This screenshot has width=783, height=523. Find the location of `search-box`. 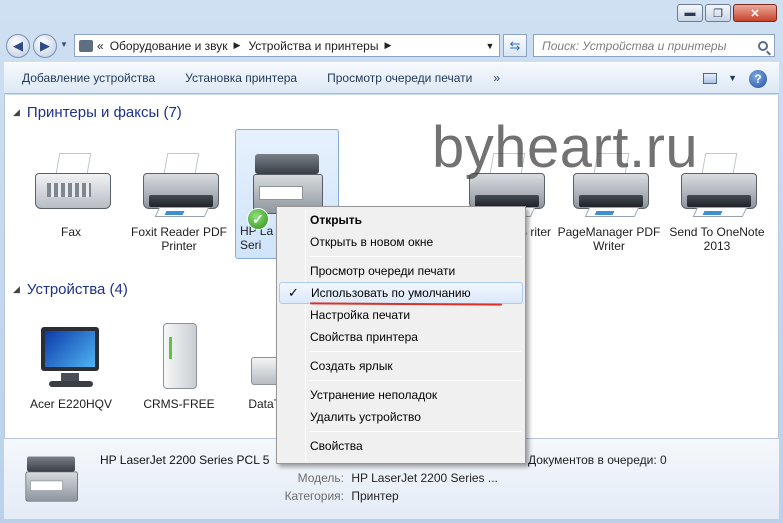

search-box is located at coordinates (654, 45).